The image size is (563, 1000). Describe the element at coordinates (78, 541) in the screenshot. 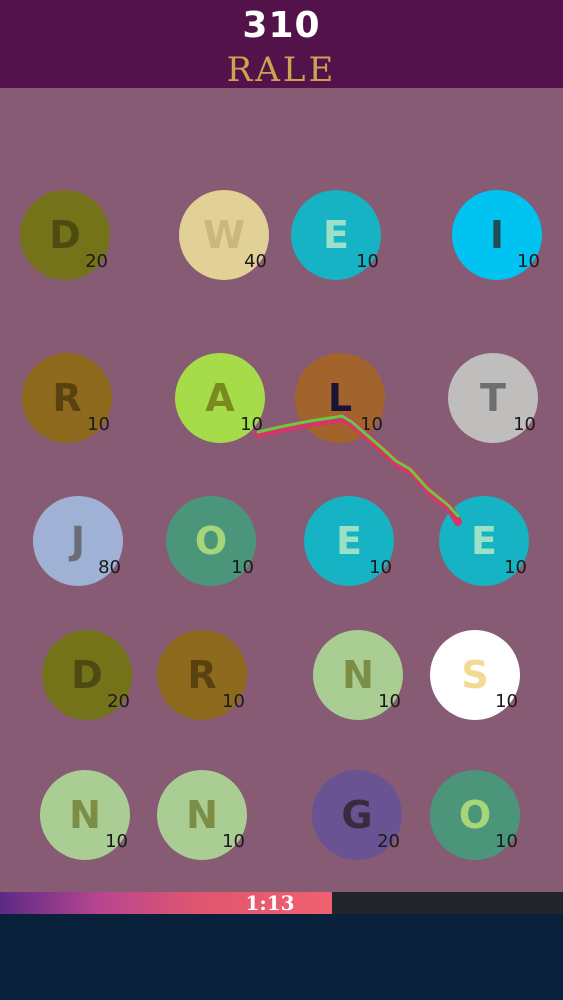

I see `letter-tile: J 80` at that location.